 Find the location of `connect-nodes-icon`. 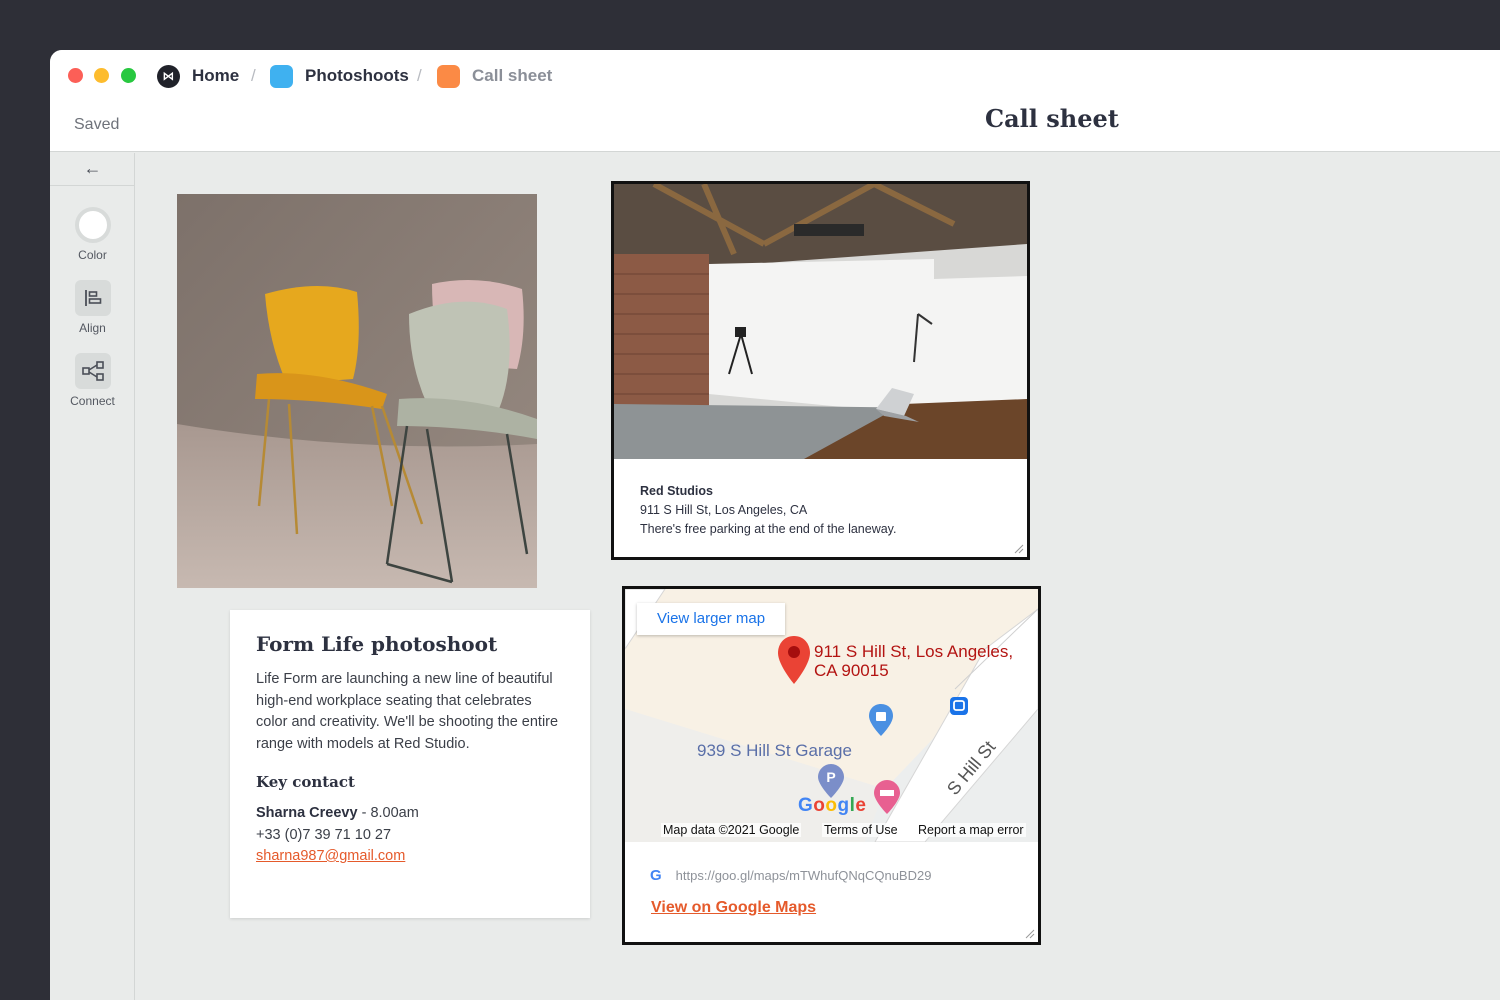

connect-nodes-icon is located at coordinates (92, 371).